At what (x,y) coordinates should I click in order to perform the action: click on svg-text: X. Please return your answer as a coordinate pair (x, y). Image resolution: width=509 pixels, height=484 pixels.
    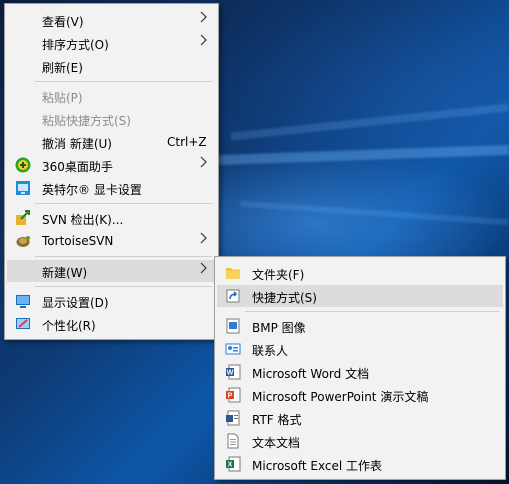
    Looking at the image, I should click on (230, 465).